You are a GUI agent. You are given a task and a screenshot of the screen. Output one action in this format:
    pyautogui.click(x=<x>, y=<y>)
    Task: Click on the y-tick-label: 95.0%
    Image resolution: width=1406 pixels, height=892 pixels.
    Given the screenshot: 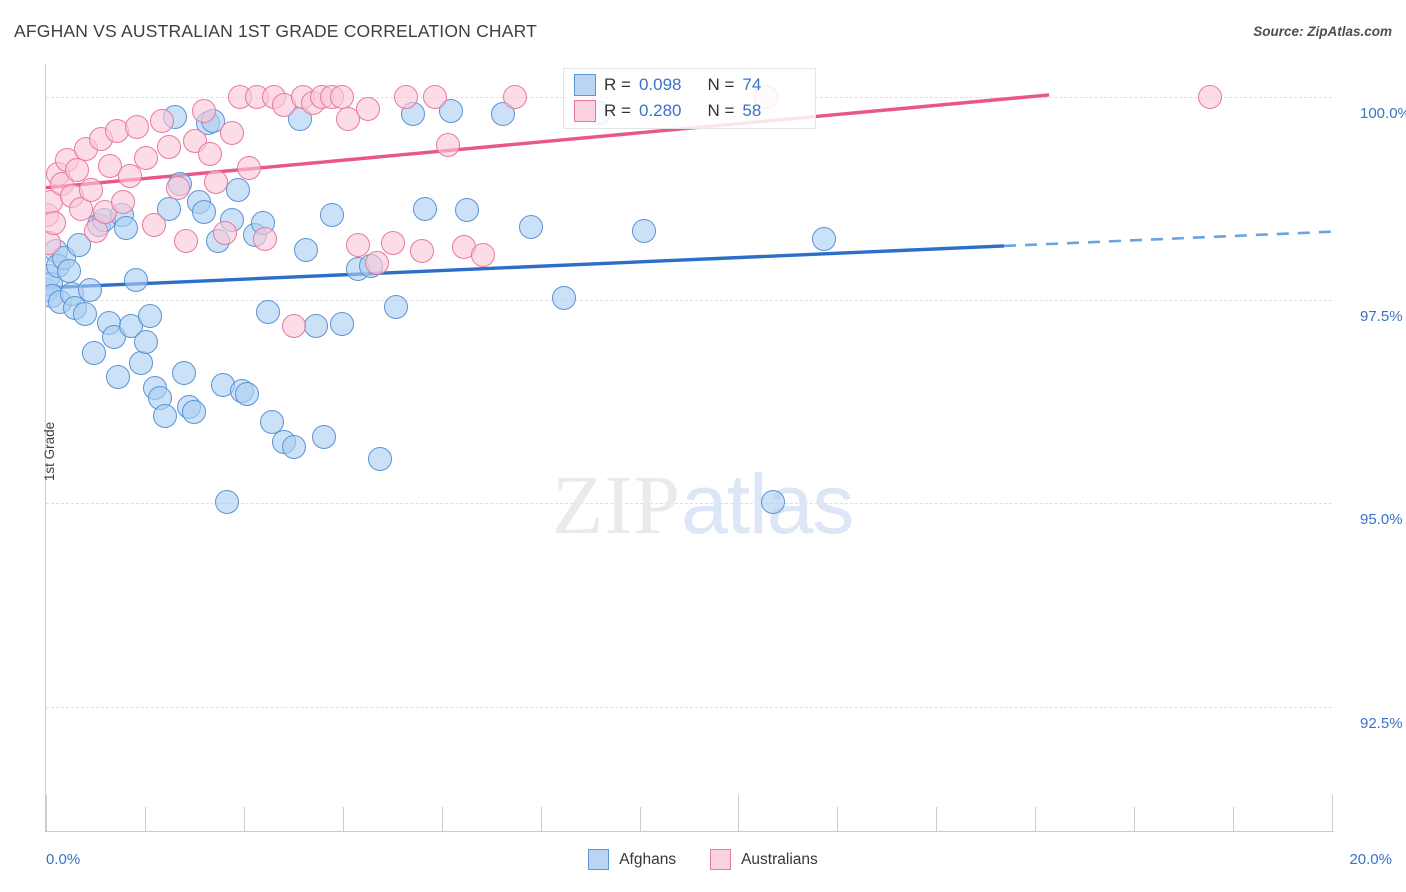 What is the action you would take?
    pyautogui.click(x=1381, y=520)
    